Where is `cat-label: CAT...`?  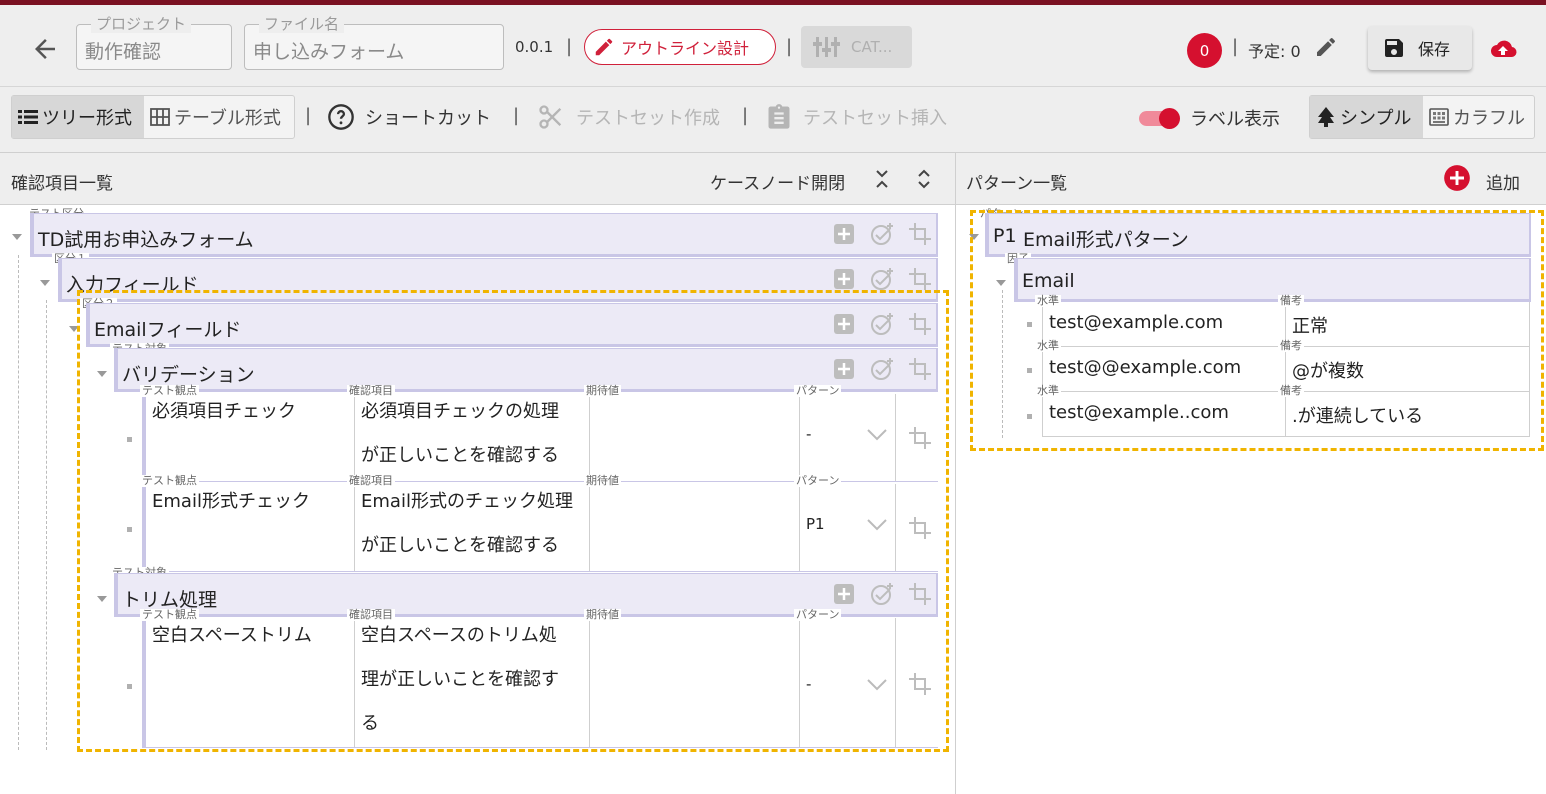
cat-label: CAT... is located at coordinates (872, 47).